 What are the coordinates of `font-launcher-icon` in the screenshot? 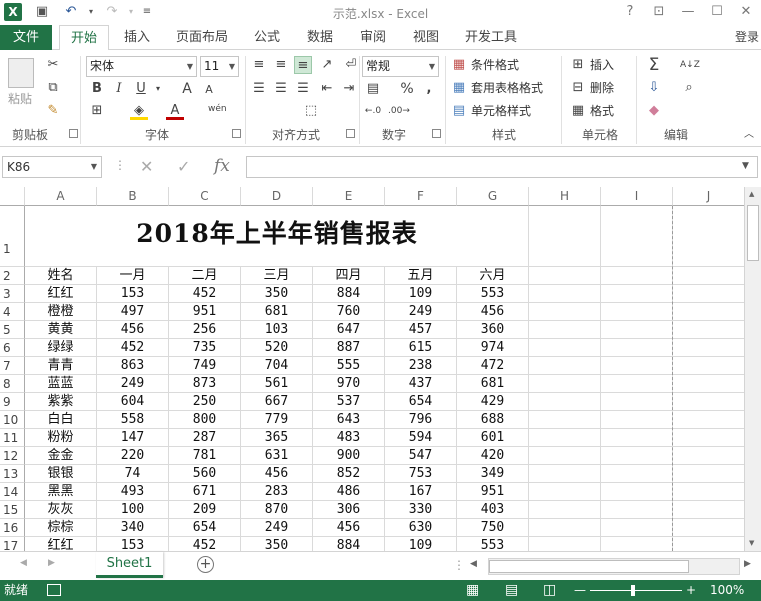 It's located at (236, 133).